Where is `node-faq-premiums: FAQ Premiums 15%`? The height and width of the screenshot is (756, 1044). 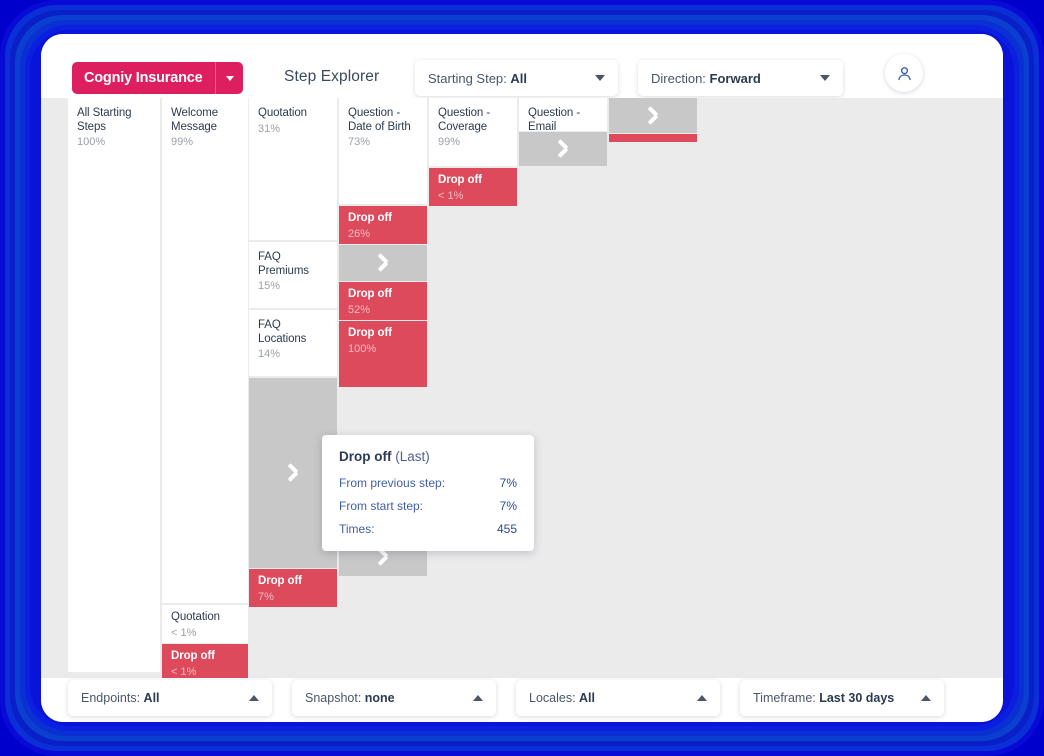 node-faq-premiums: FAQ Premiums 15% is located at coordinates (293, 275).